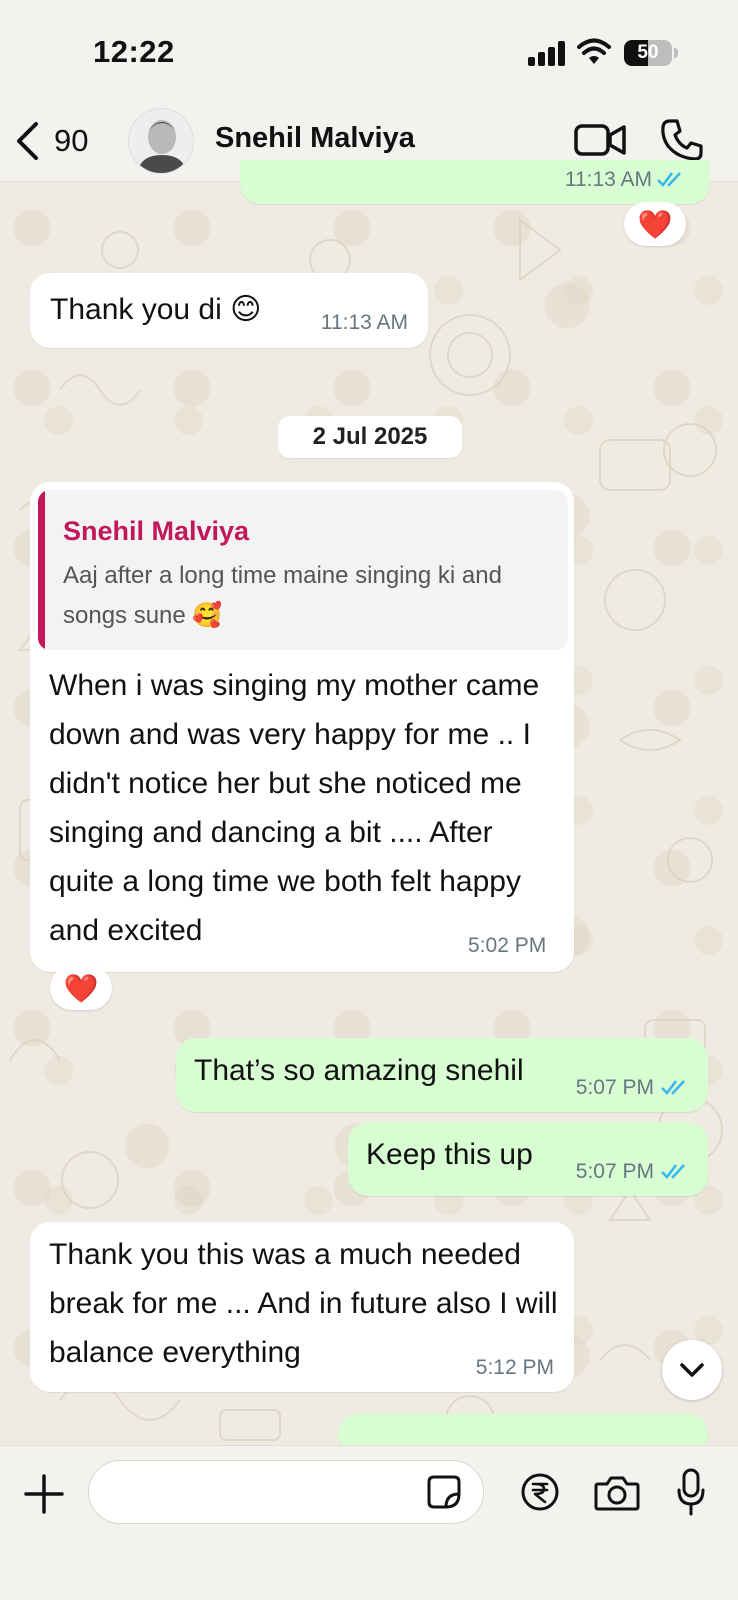 The width and height of the screenshot is (738, 1600). What do you see at coordinates (134, 51) in the screenshot?
I see `status-time: 12:22` at bounding box center [134, 51].